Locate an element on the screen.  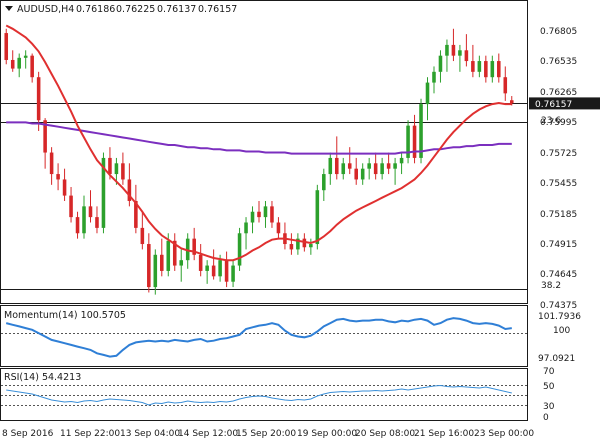
momentum-line is located at coordinates (258, 337).